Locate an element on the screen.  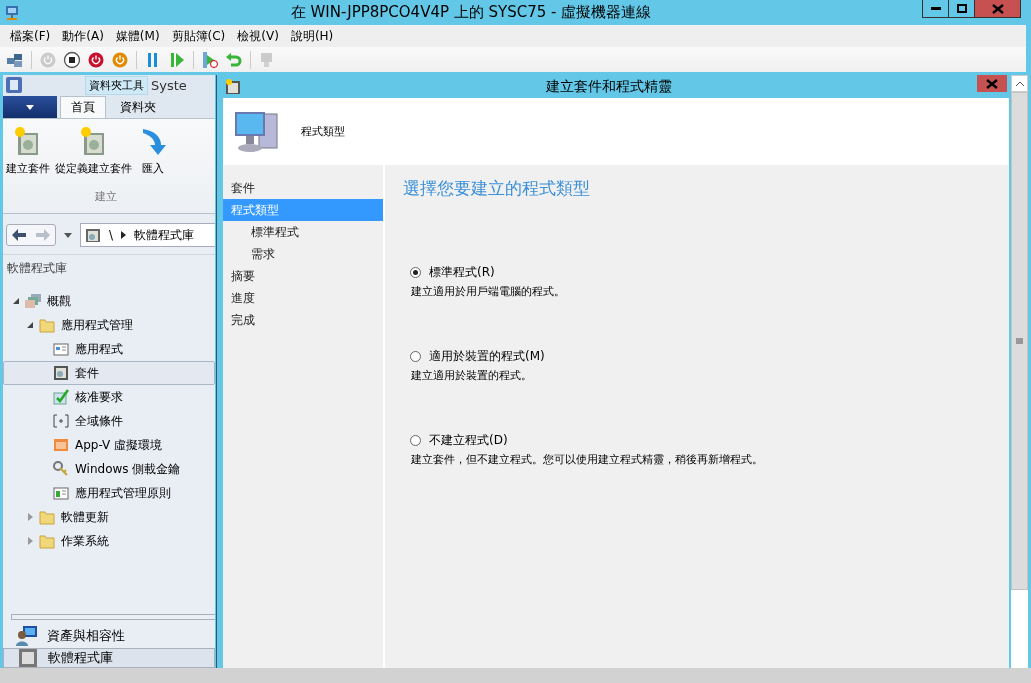
scroll-up-button is located at coordinates (1019, 83).